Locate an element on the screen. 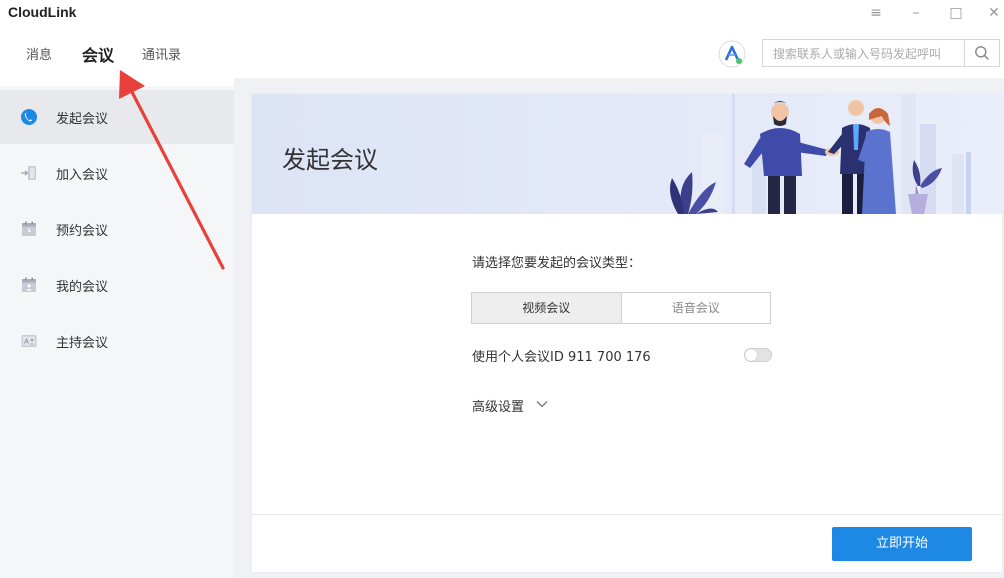 The image size is (1004, 578). footer-divider is located at coordinates (627, 514).